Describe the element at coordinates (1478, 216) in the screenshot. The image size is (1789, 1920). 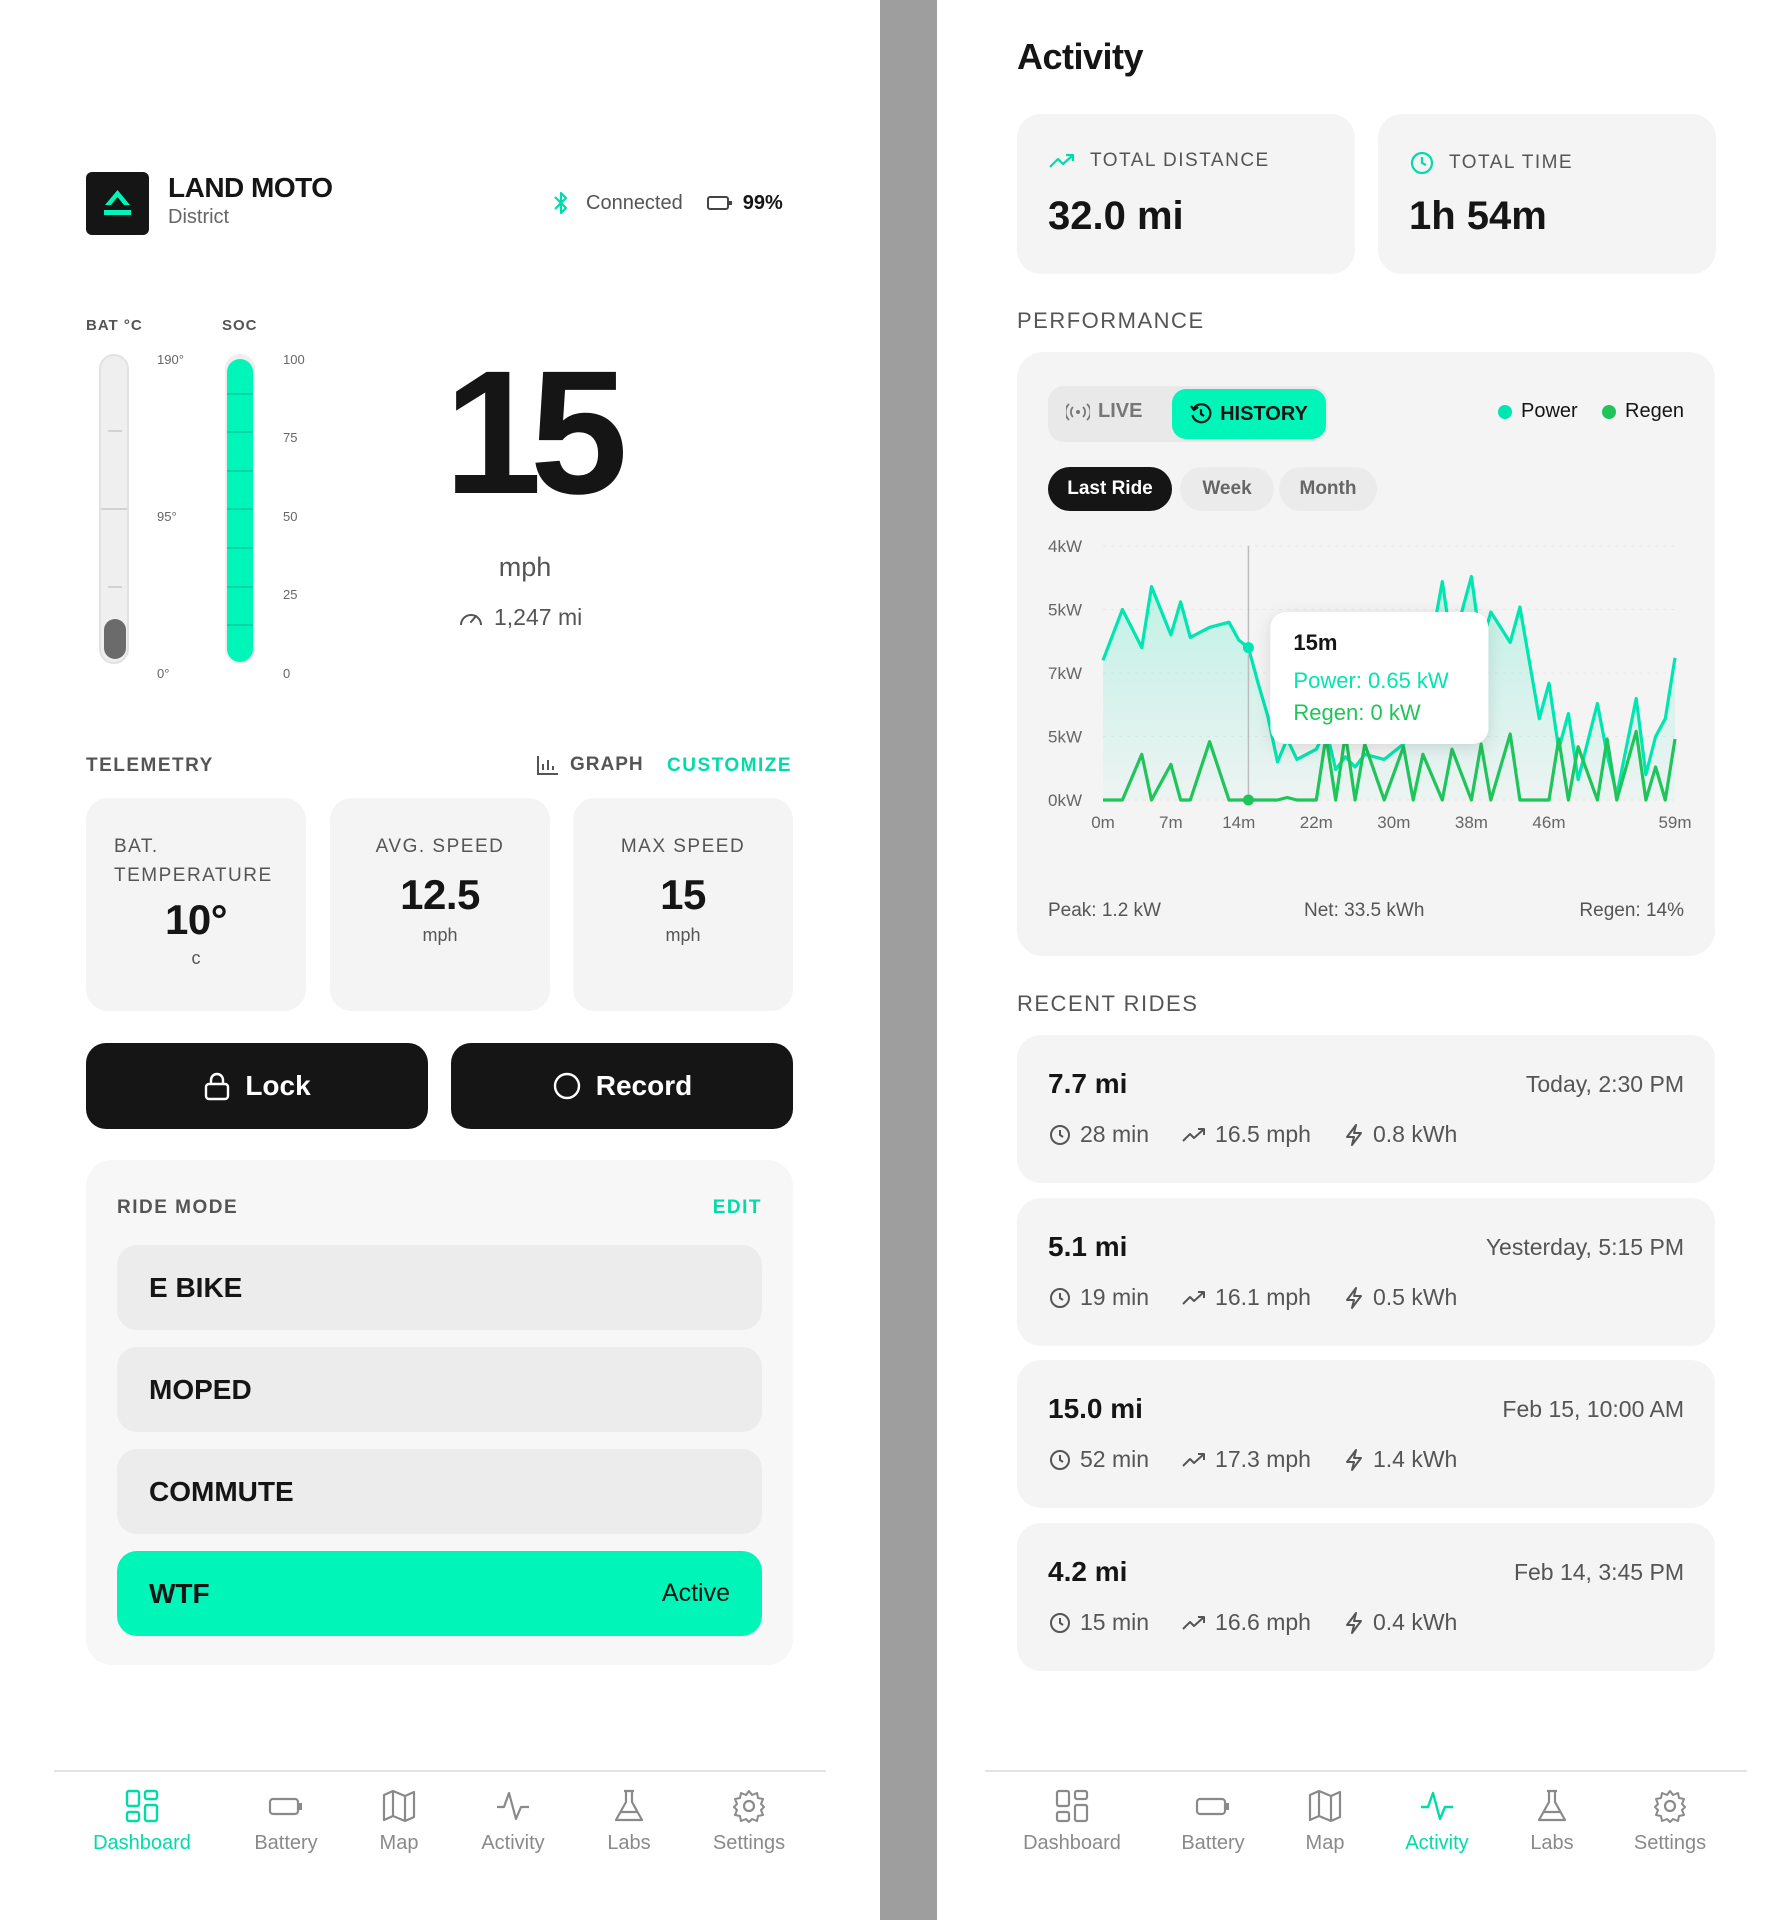
I see `total-time-value: 1h 54m` at that location.